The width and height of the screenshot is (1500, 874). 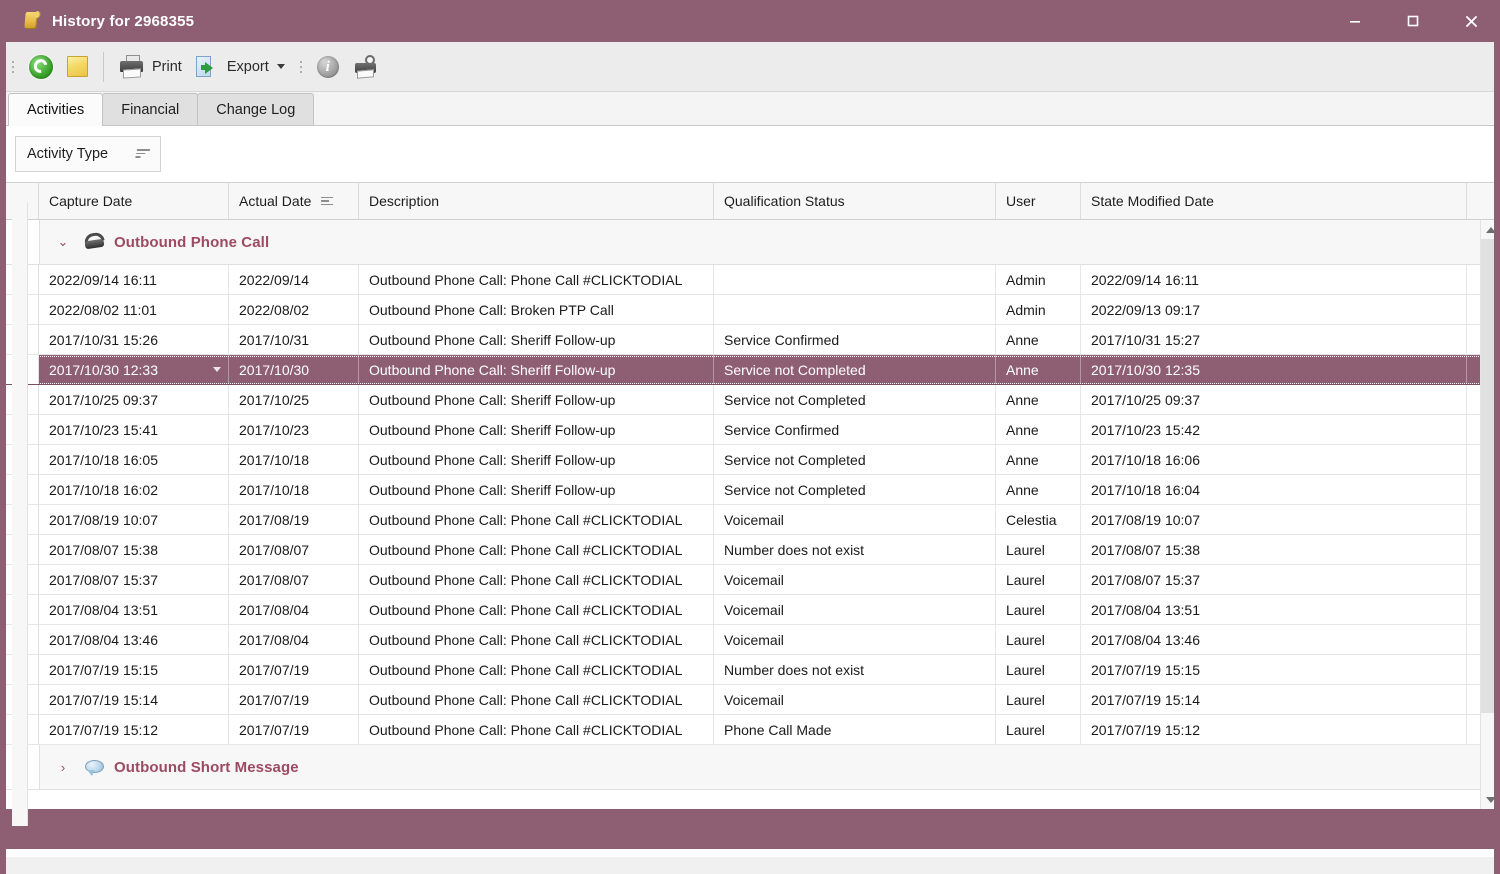 What do you see at coordinates (134, 201) in the screenshot?
I see `column-header-capture-date: Capture Date` at bounding box center [134, 201].